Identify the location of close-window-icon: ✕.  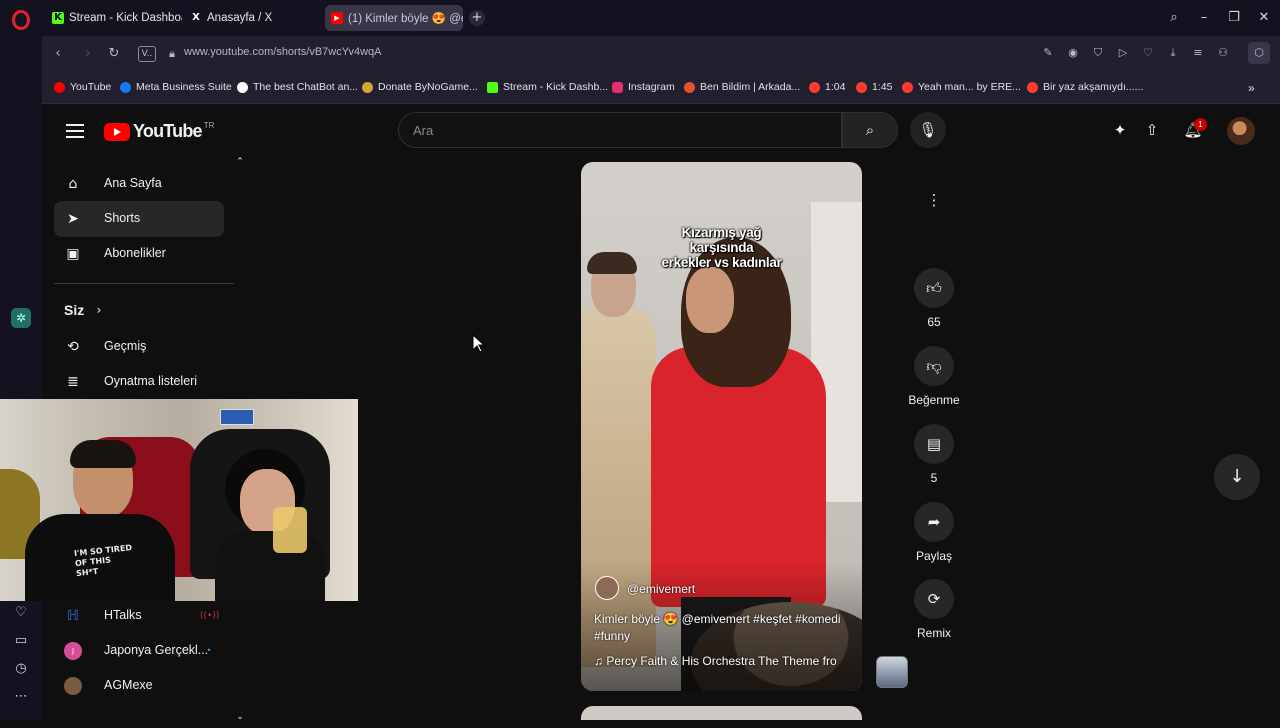
(1264, 18).